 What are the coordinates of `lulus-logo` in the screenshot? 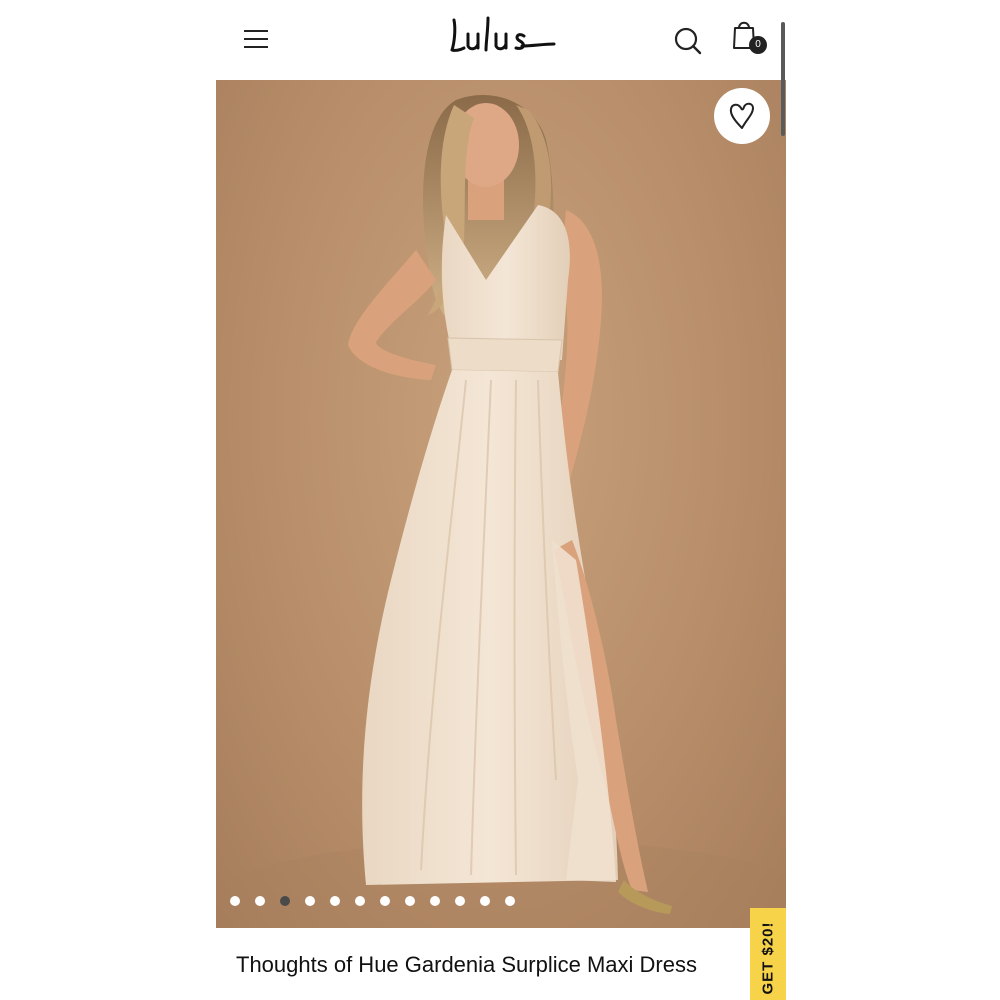 It's located at (504, 37).